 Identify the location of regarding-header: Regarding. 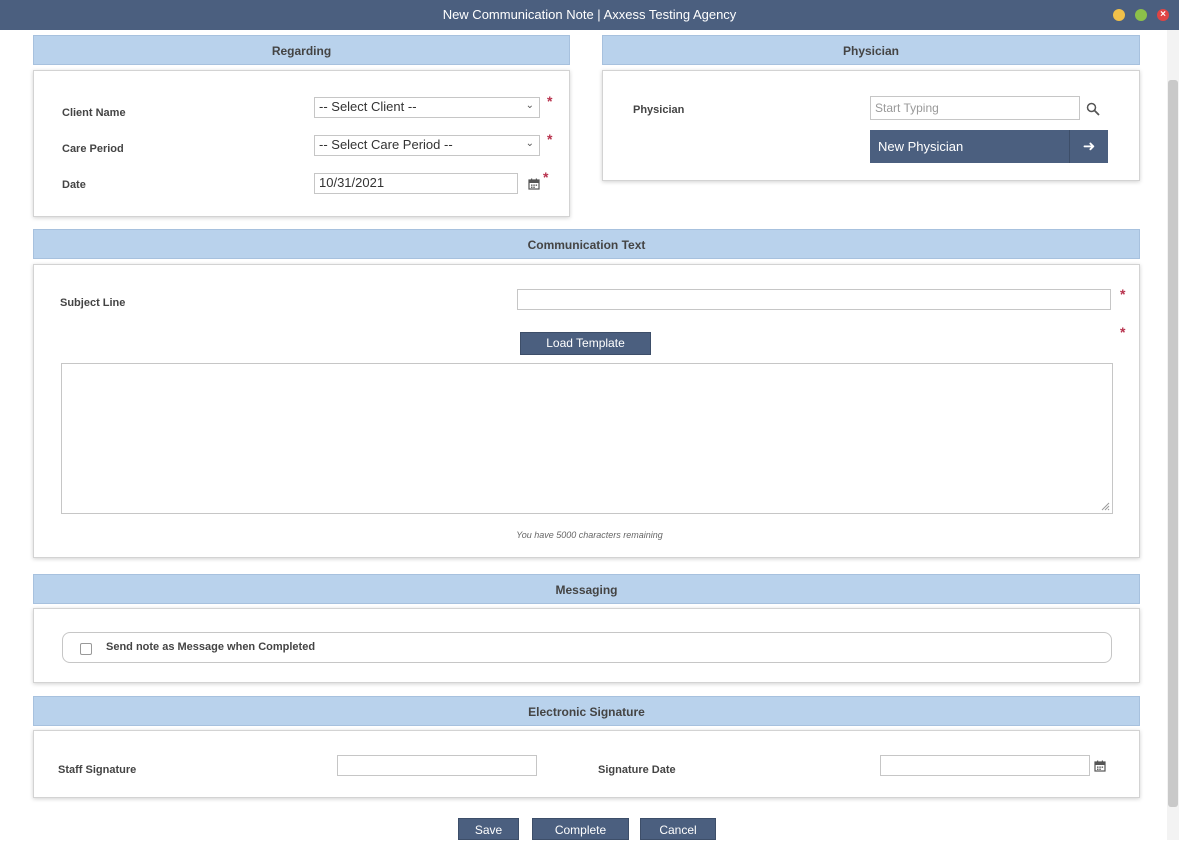
(301, 50).